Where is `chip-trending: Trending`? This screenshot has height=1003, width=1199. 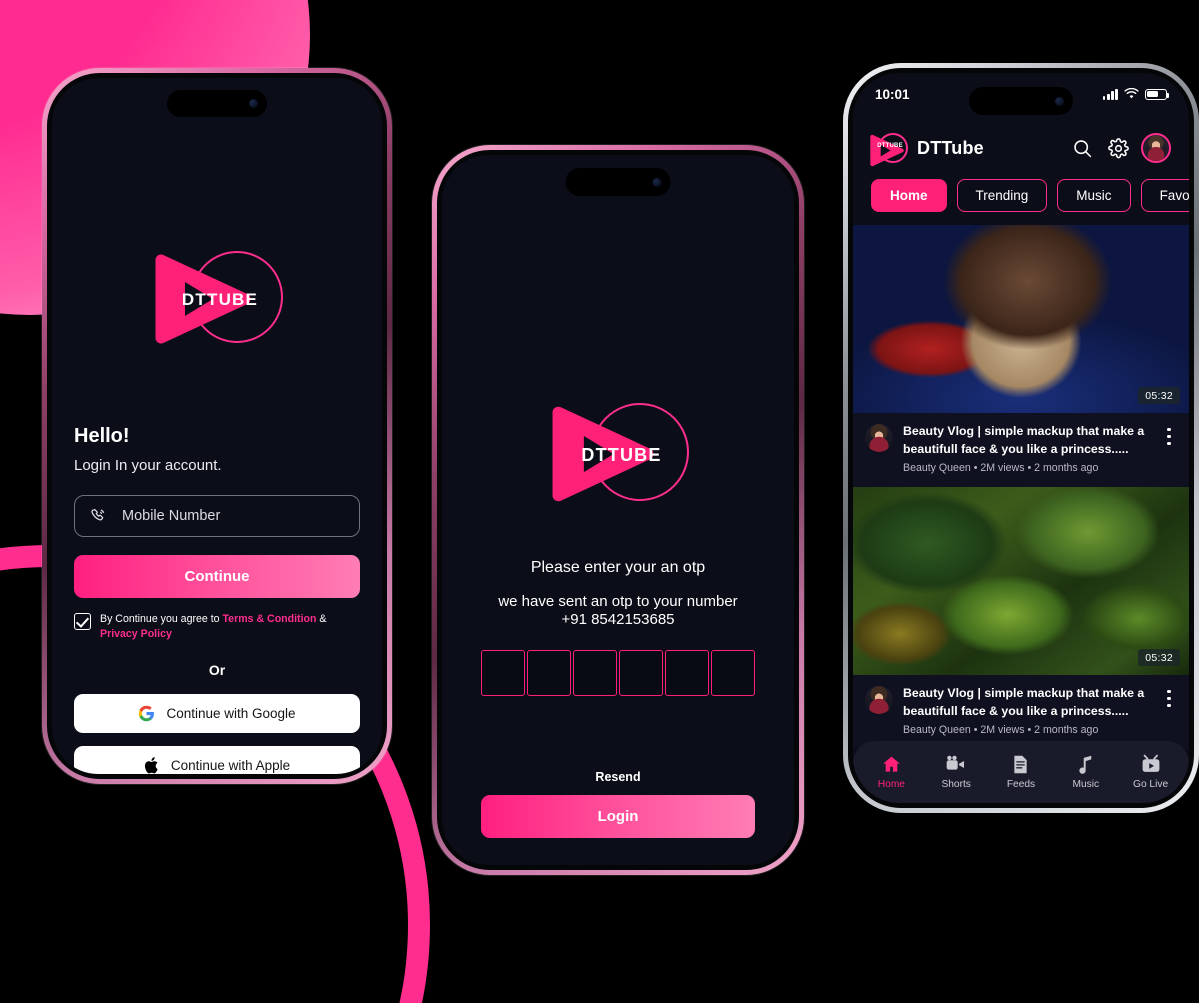 chip-trending: Trending is located at coordinates (1002, 195).